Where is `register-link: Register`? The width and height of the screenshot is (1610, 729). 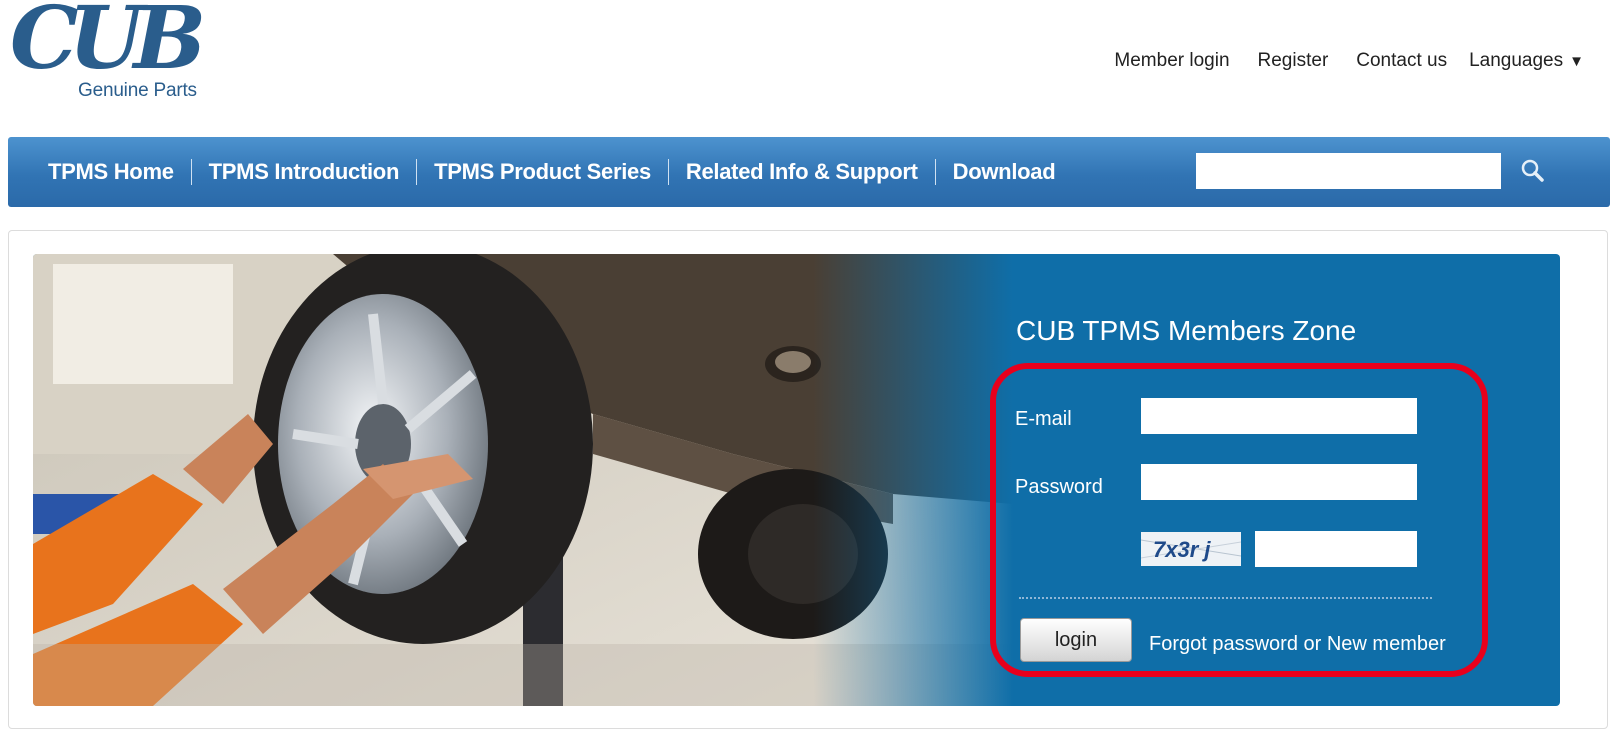
register-link: Register is located at coordinates (1293, 61).